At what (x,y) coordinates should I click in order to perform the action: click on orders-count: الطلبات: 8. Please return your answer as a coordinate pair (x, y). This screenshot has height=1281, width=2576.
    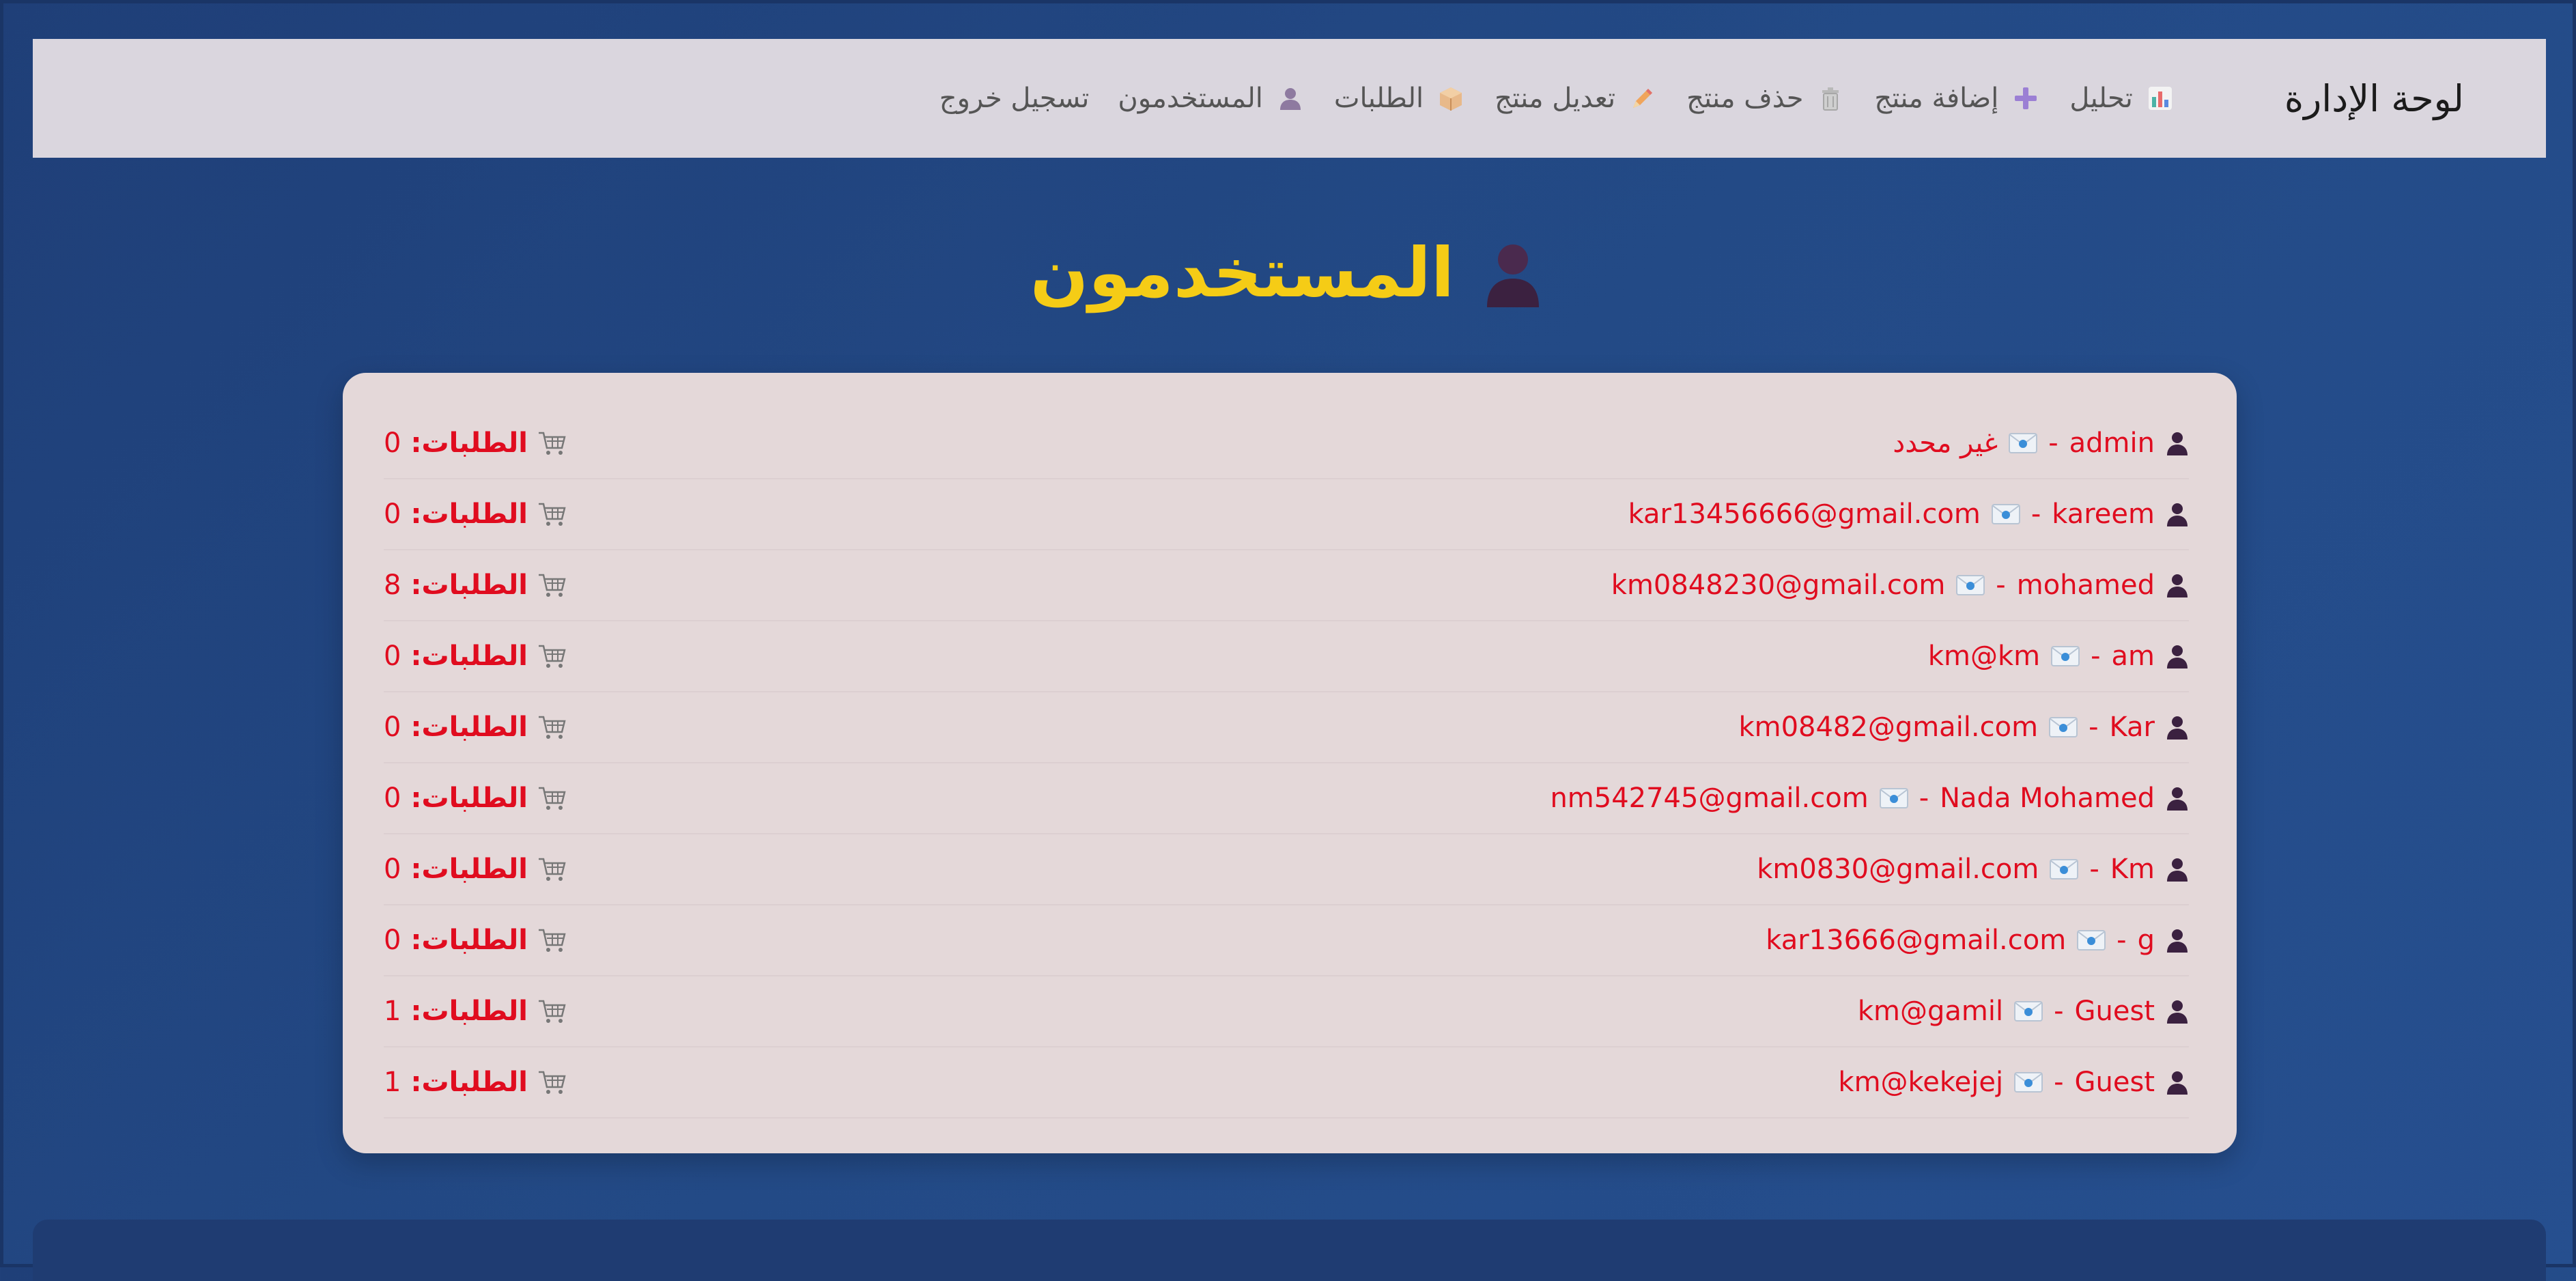
    Looking at the image, I should click on (475, 585).